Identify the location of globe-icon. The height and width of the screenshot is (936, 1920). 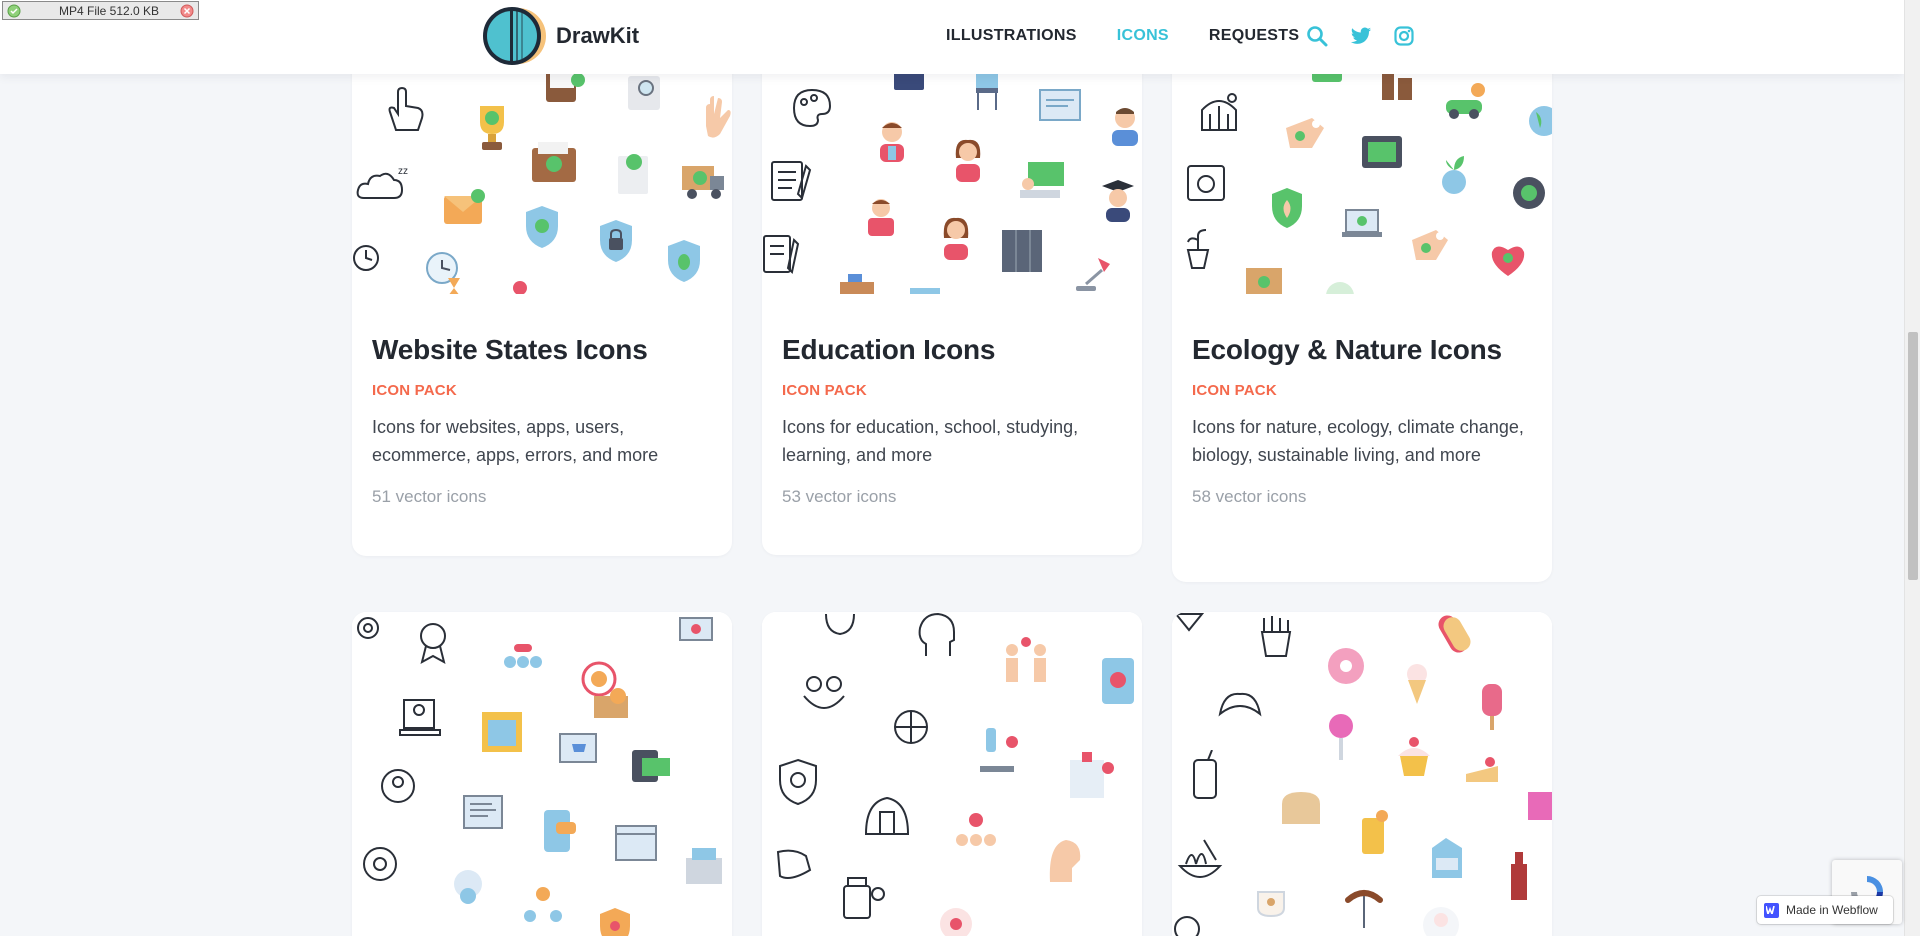
(1538, 121).